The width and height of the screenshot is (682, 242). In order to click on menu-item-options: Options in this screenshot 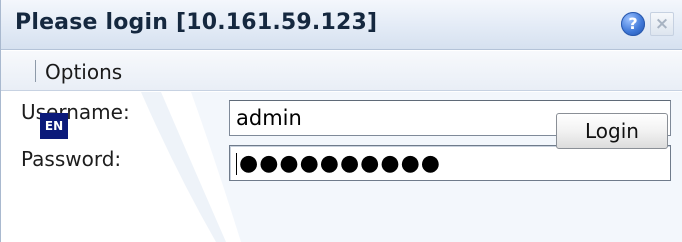, I will do `click(83, 72)`.